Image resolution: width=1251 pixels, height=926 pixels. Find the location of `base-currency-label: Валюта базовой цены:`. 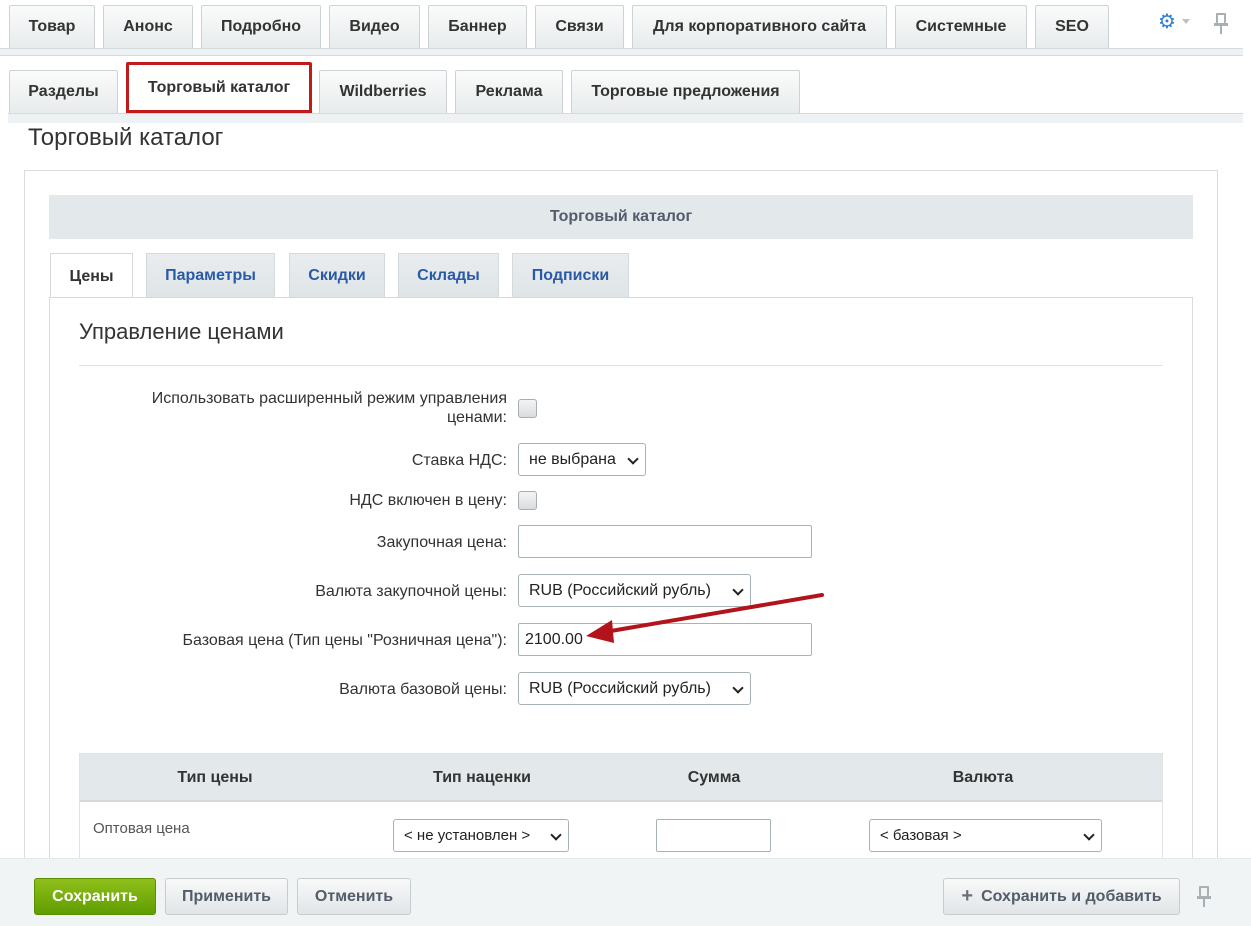

base-currency-label: Валюта базовой цены: is located at coordinates (423, 689).